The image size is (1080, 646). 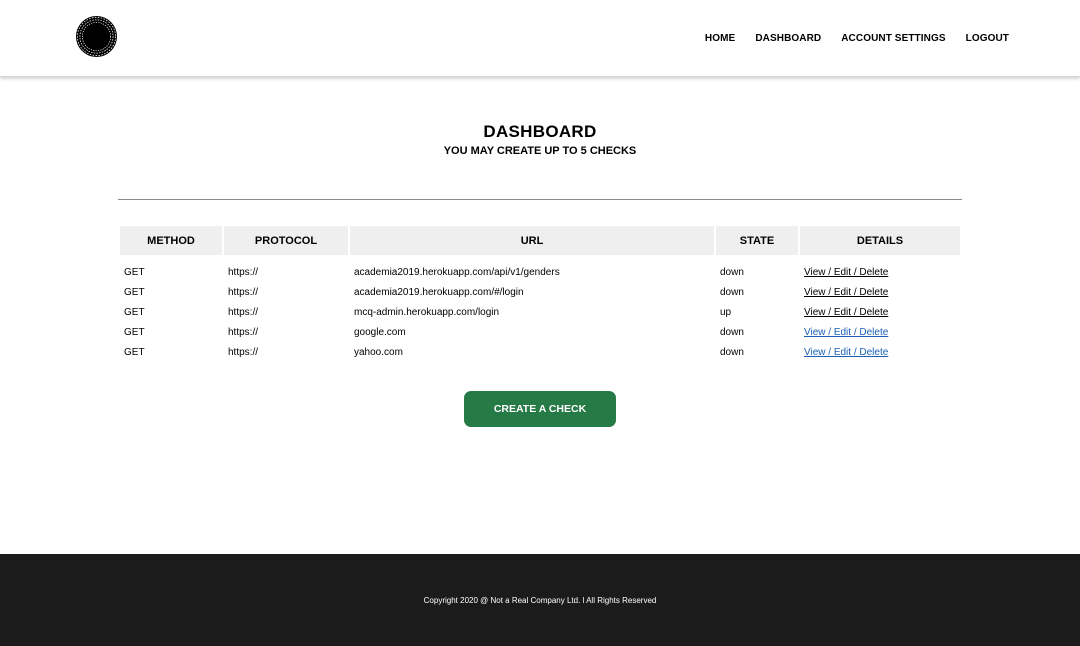 What do you see at coordinates (380, 333) in the screenshot?
I see `cell-url: google.com` at bounding box center [380, 333].